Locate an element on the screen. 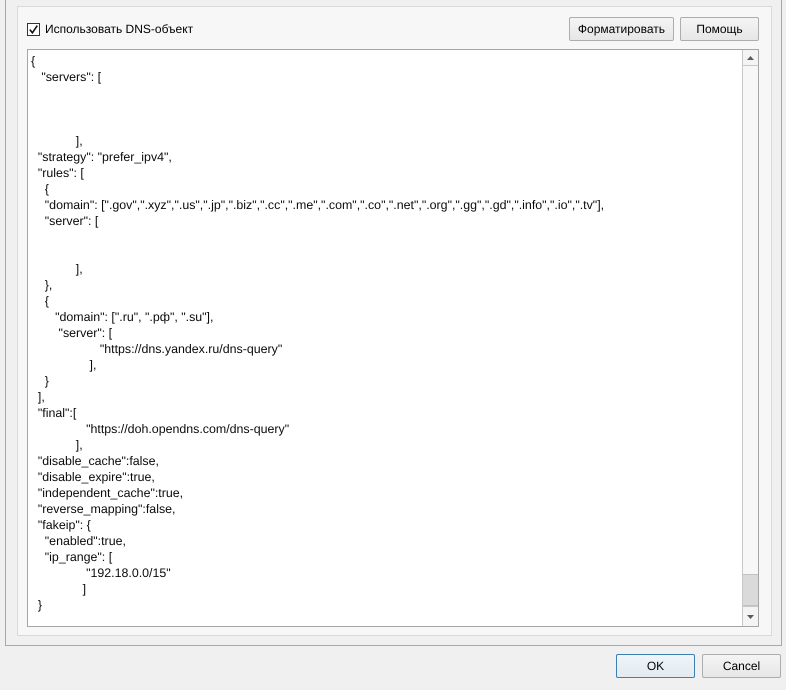  code-line: "domain": [".ru", ".рф", ".su"], is located at coordinates (134, 317).